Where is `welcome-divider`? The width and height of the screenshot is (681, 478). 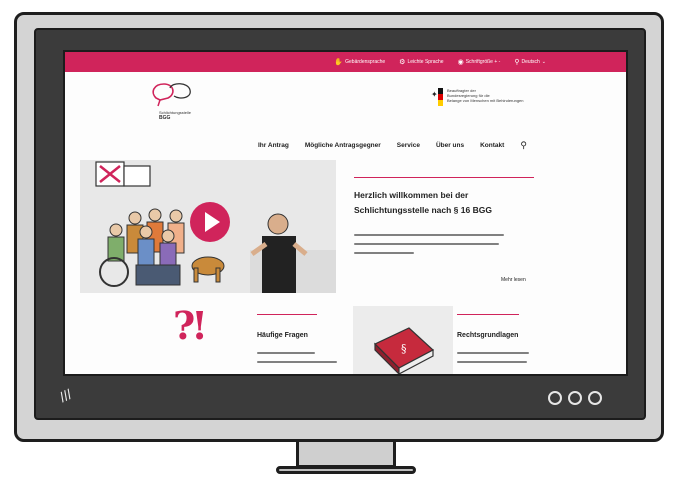
welcome-divider is located at coordinates (444, 177).